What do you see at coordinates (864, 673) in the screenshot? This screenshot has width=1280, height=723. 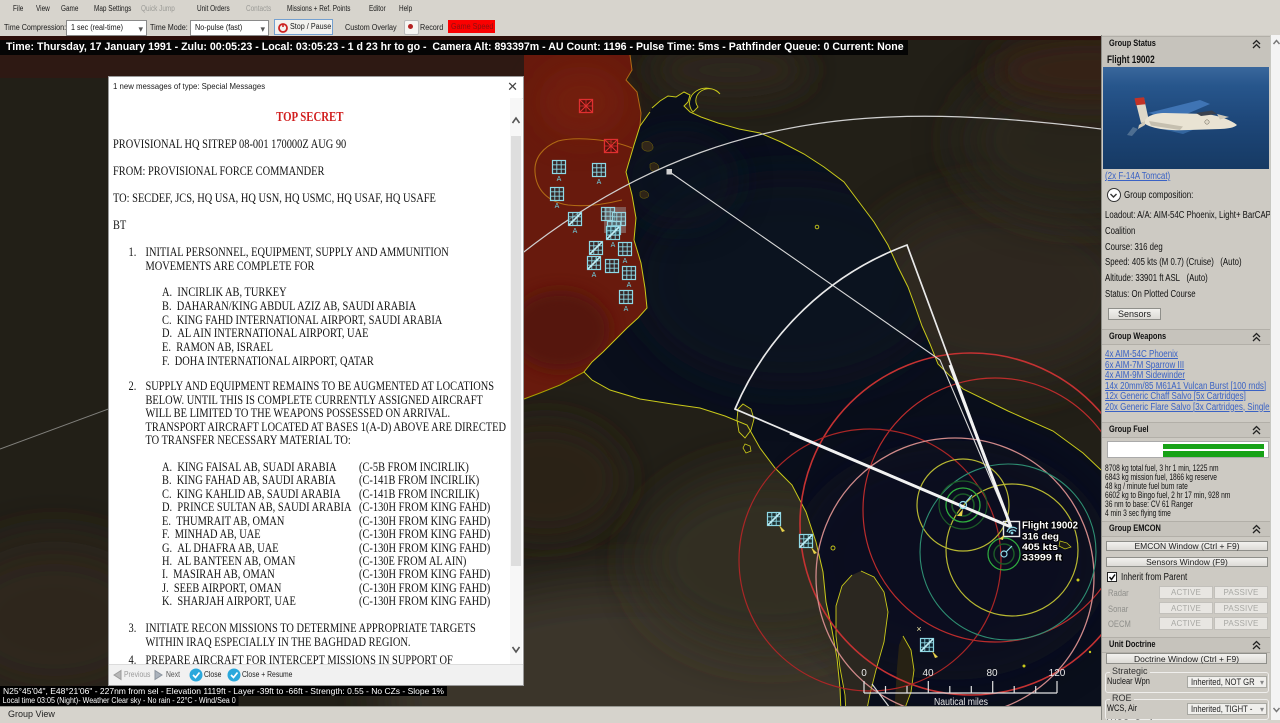 I see `svg-text: 0` at bounding box center [864, 673].